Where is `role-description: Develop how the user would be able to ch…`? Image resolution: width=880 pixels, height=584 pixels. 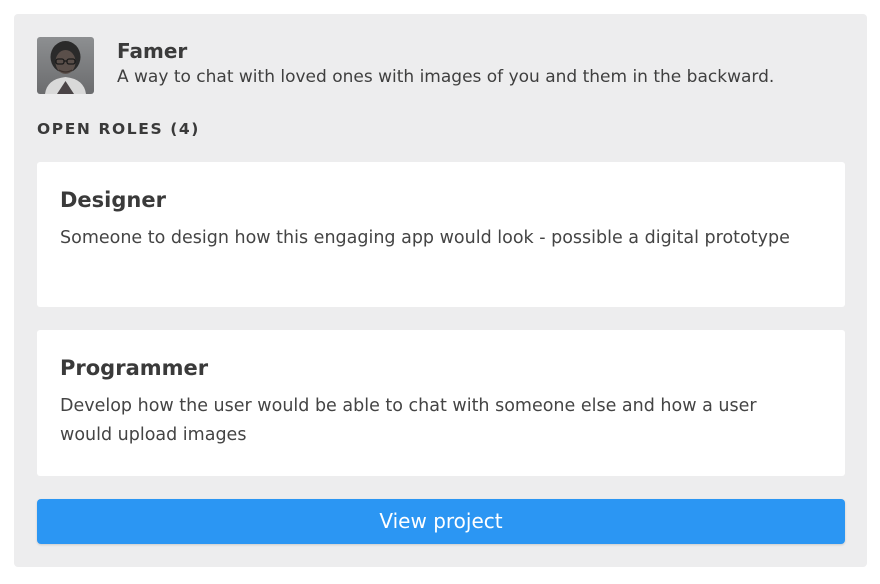 role-description: Develop how the user would be able to ch… is located at coordinates (408, 420).